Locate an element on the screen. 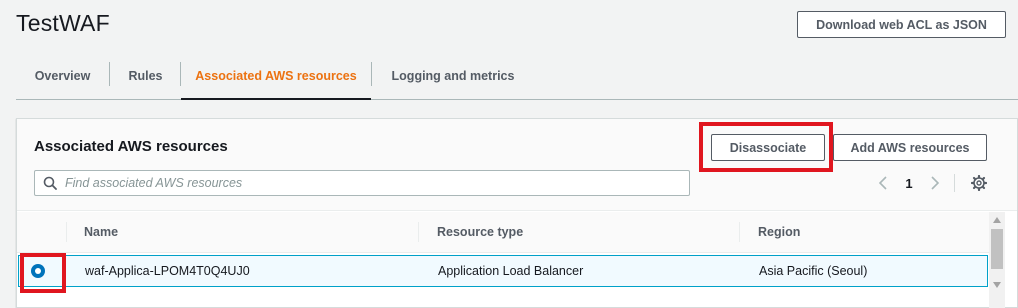 This screenshot has height=308, width=1018. resource-region: Asia Pacific (Seoul) is located at coordinates (813, 271).